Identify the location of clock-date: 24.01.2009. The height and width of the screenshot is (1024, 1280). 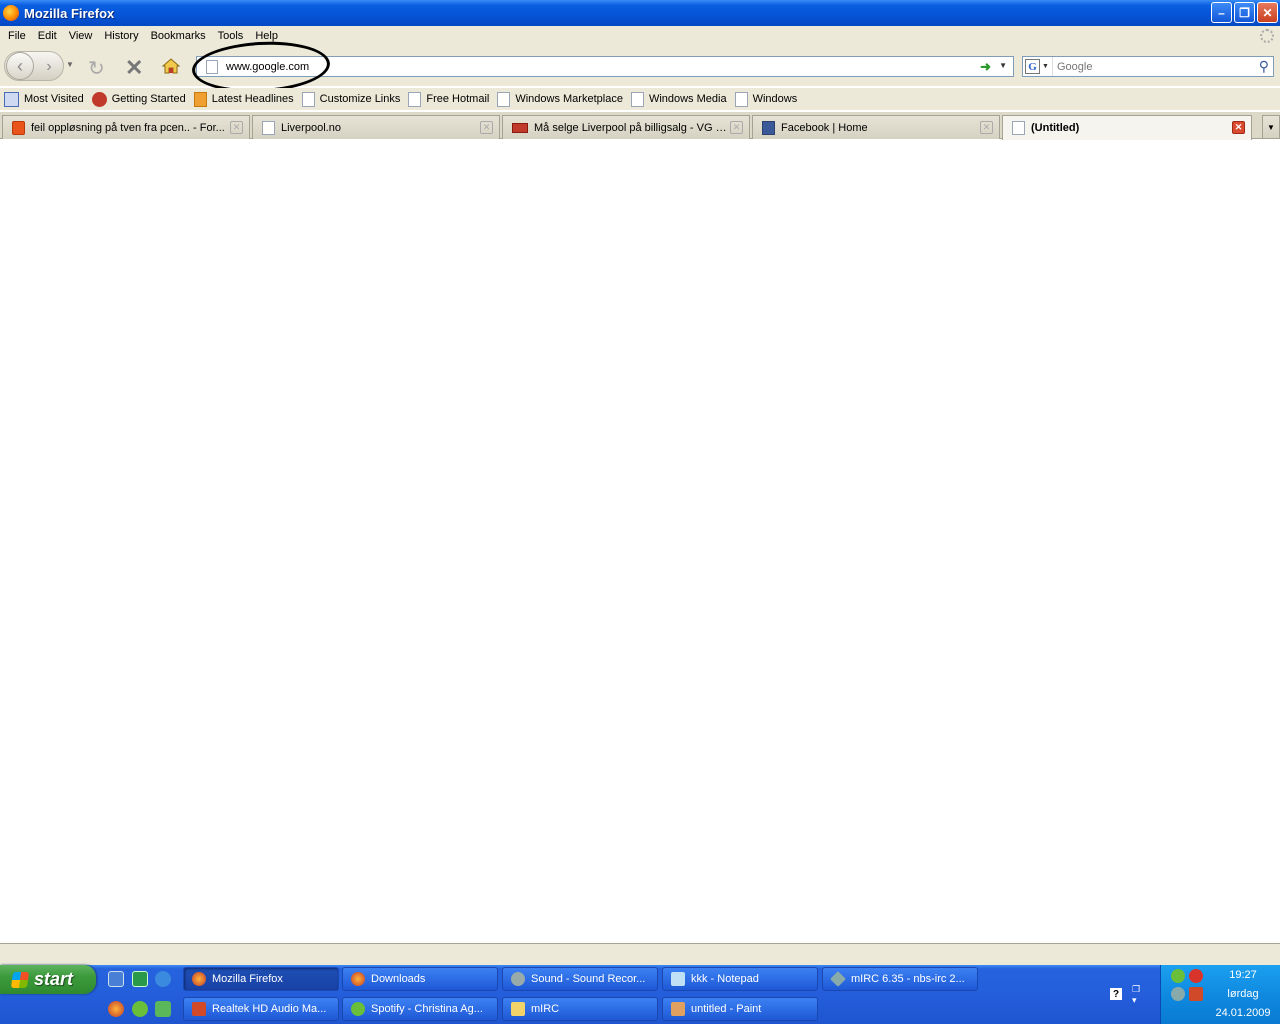
(1243, 1013).